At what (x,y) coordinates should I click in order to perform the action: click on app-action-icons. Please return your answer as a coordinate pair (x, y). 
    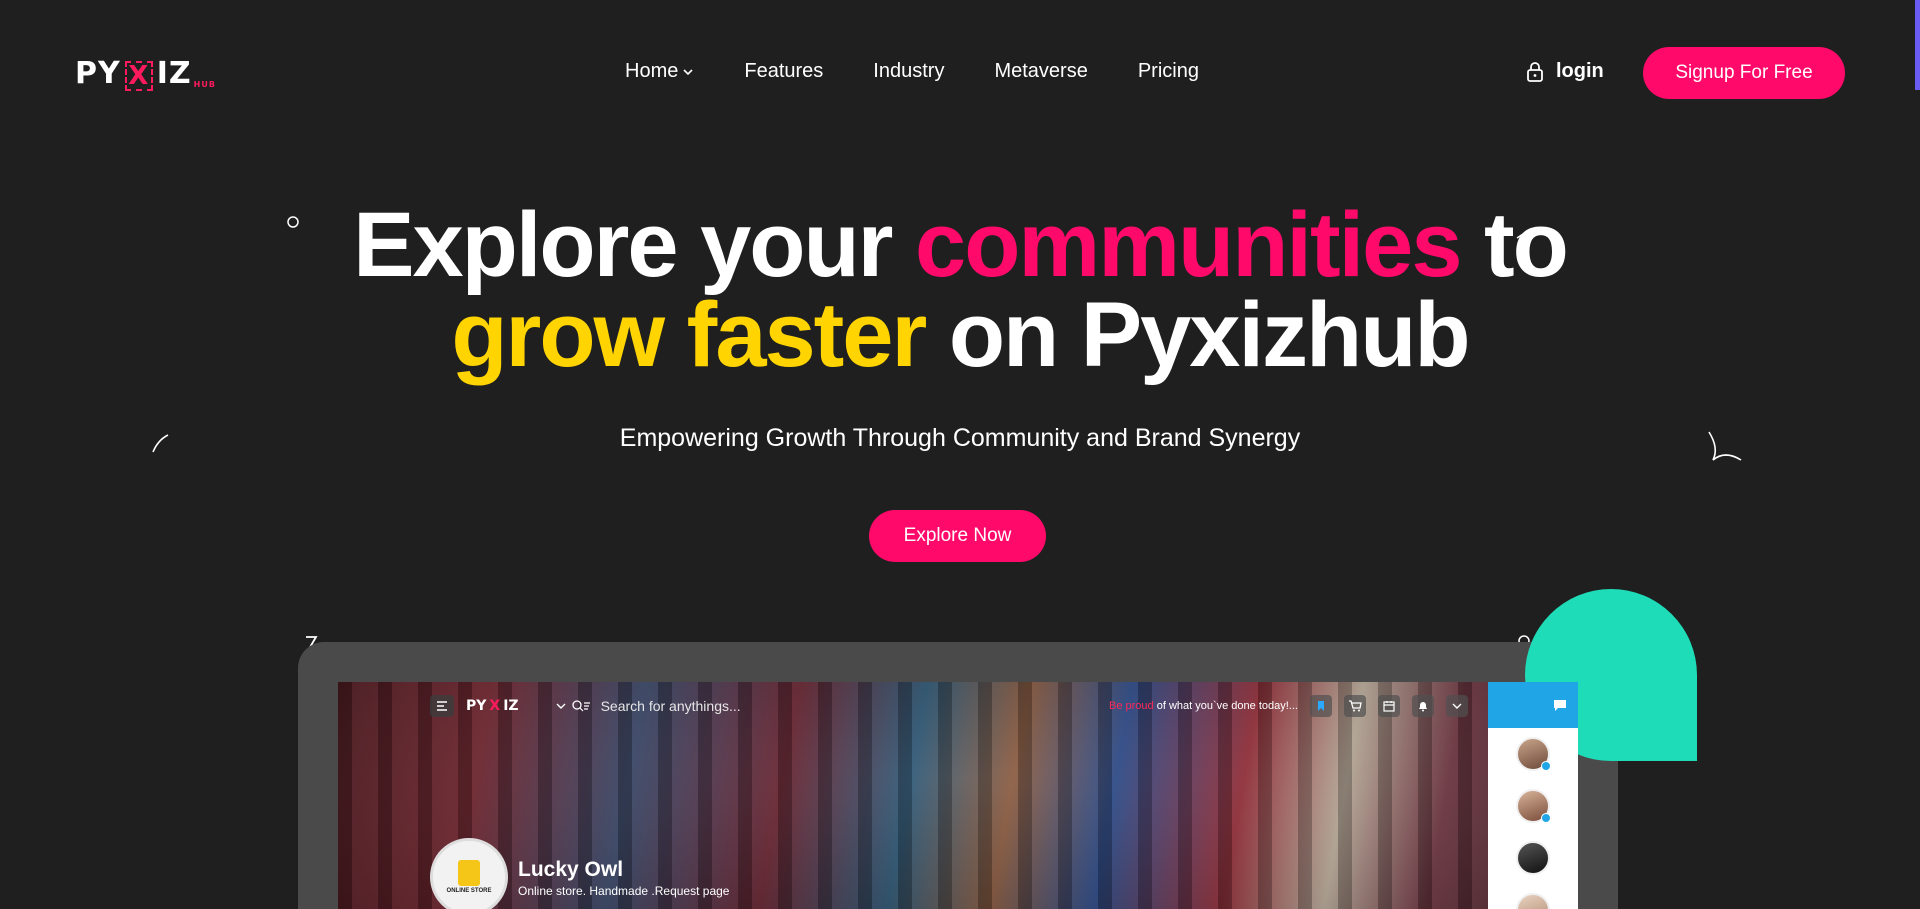
    Looking at the image, I should click on (1389, 706).